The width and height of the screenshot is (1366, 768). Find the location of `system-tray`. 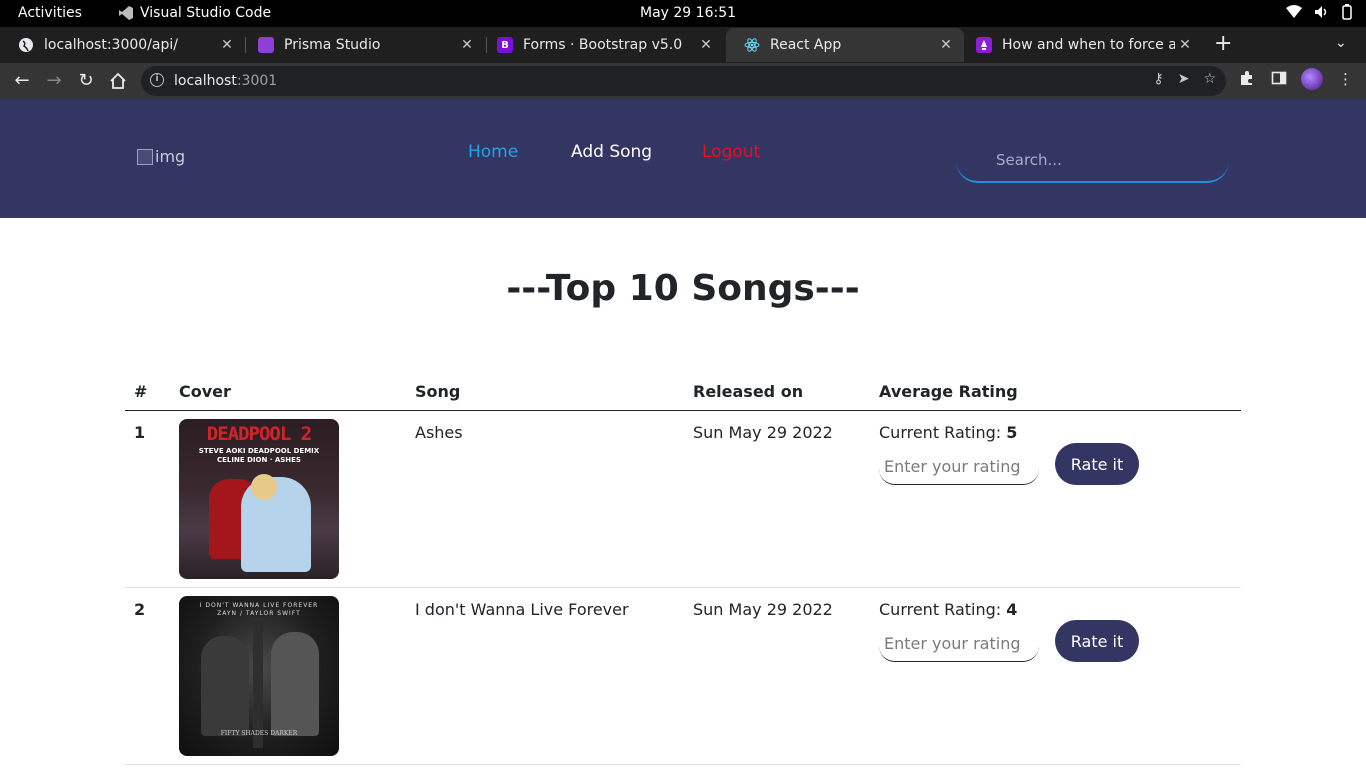

system-tray is located at coordinates (1319, 12).